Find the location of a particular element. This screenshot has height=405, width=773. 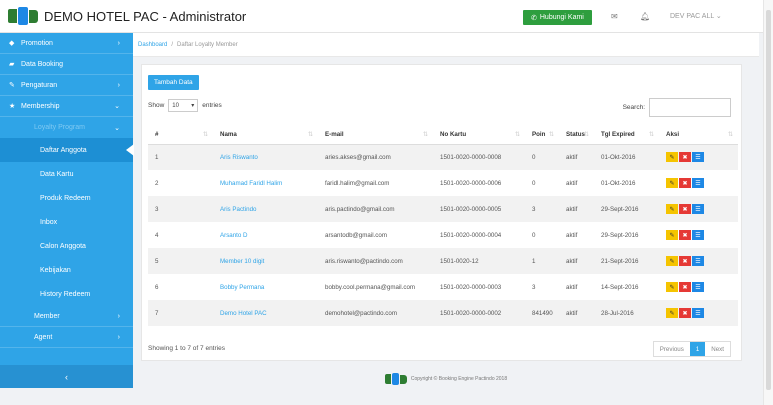

footer: Copyright © Booking Engine Pactindo 2018 is located at coordinates (446, 379).